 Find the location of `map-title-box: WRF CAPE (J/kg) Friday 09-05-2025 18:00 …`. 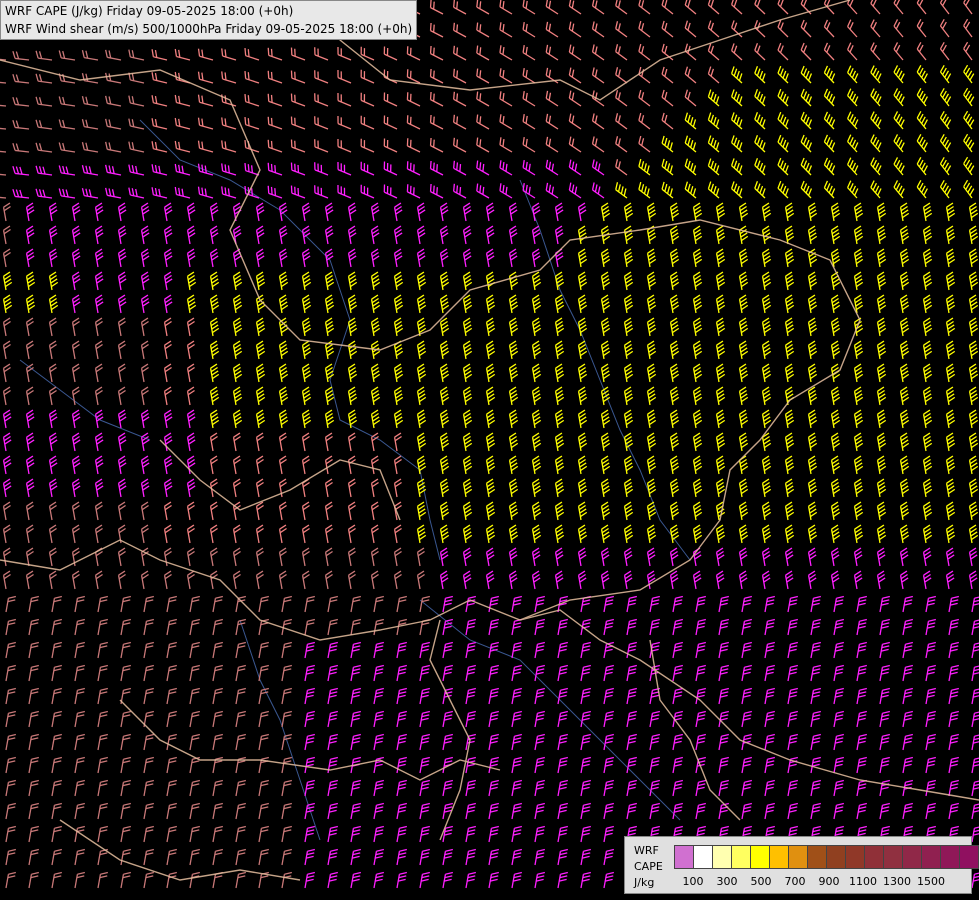

map-title-box: WRF CAPE (J/kg) Friday 09-05-2025 18:00 … is located at coordinates (209, 20).